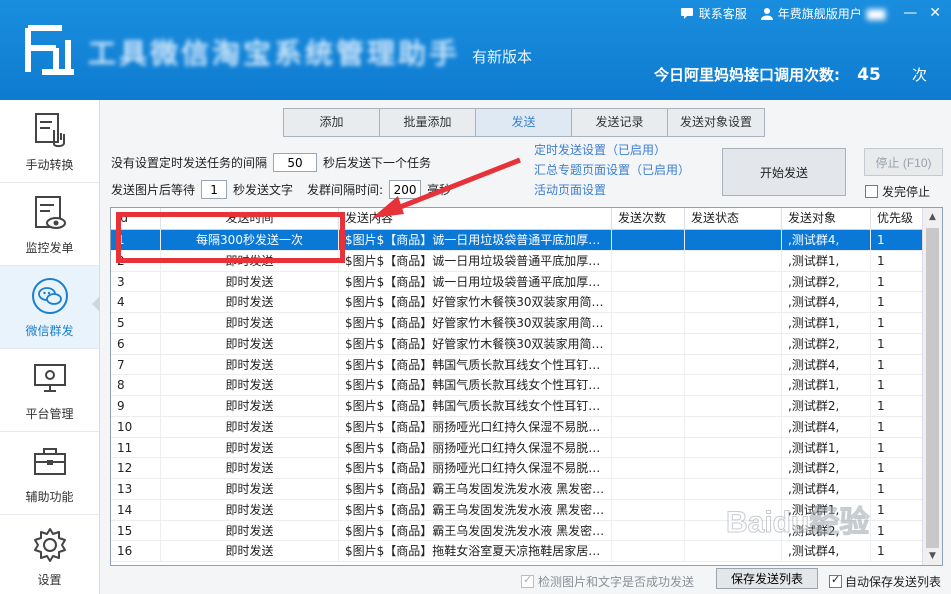 The image size is (951, 594). I want to click on api-call-count: 今日阿里妈妈接口调用次数: 45 次, so click(790, 74).